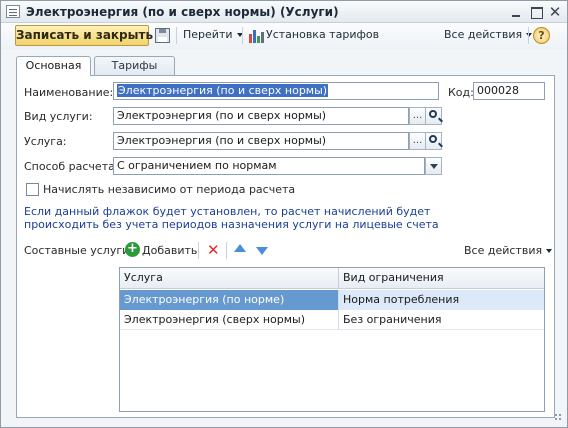 The image size is (568, 428). What do you see at coordinates (53, 66) in the screenshot?
I see `tab-main: Основная` at bounding box center [53, 66].